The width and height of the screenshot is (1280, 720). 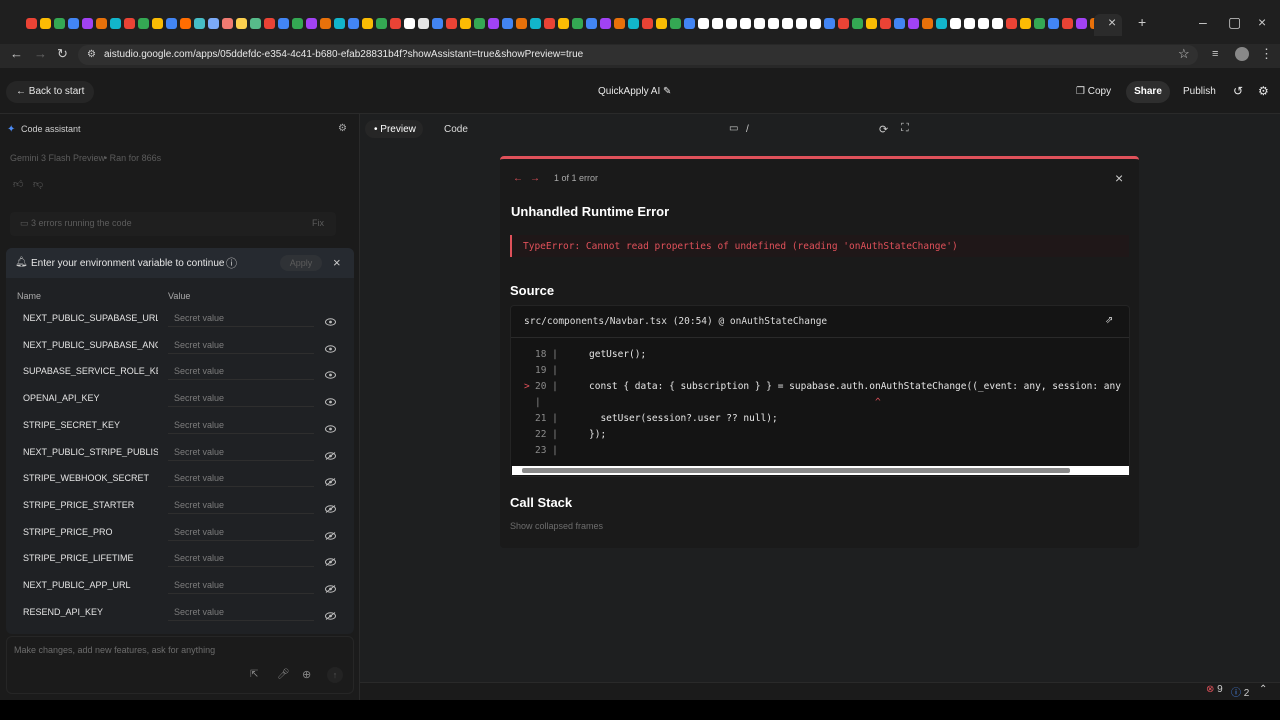 What do you see at coordinates (40, 53) in the screenshot?
I see `forward-arrow-icon: →` at bounding box center [40, 53].